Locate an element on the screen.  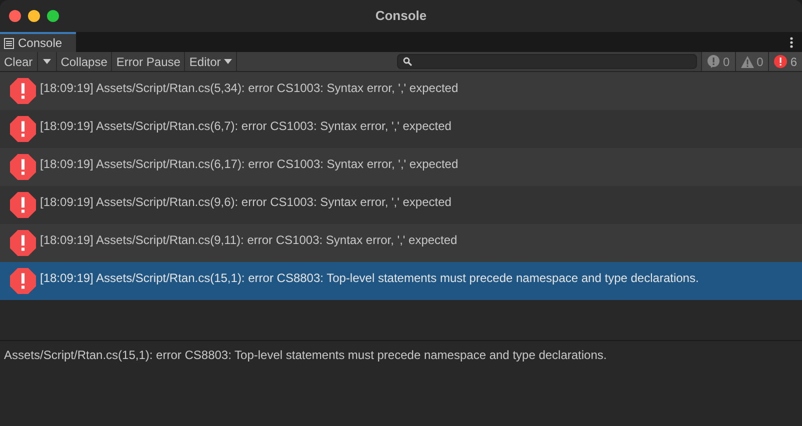
log-message: [18:09:19] Assets/Script/Rtan.cs(6,17): error CS1003: Syntax error, ',' expected is located at coordinates (249, 164).